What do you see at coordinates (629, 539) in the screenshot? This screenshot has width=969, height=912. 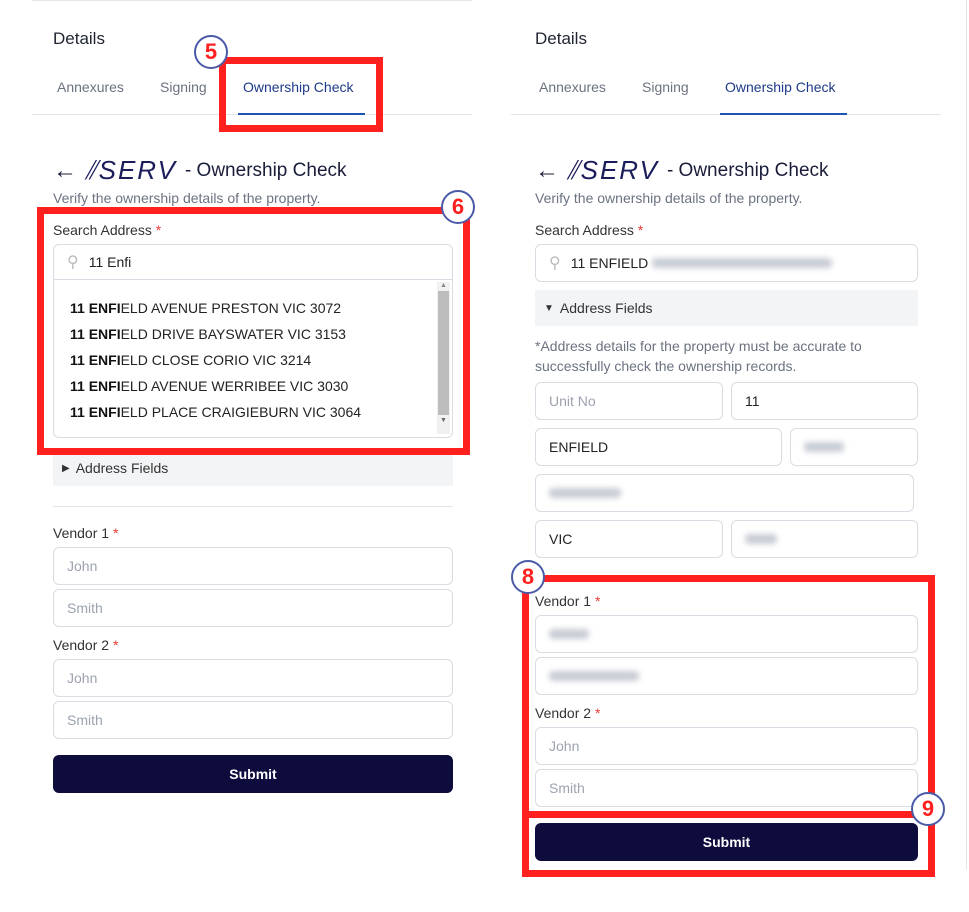 I see `state-input: VIC` at bounding box center [629, 539].